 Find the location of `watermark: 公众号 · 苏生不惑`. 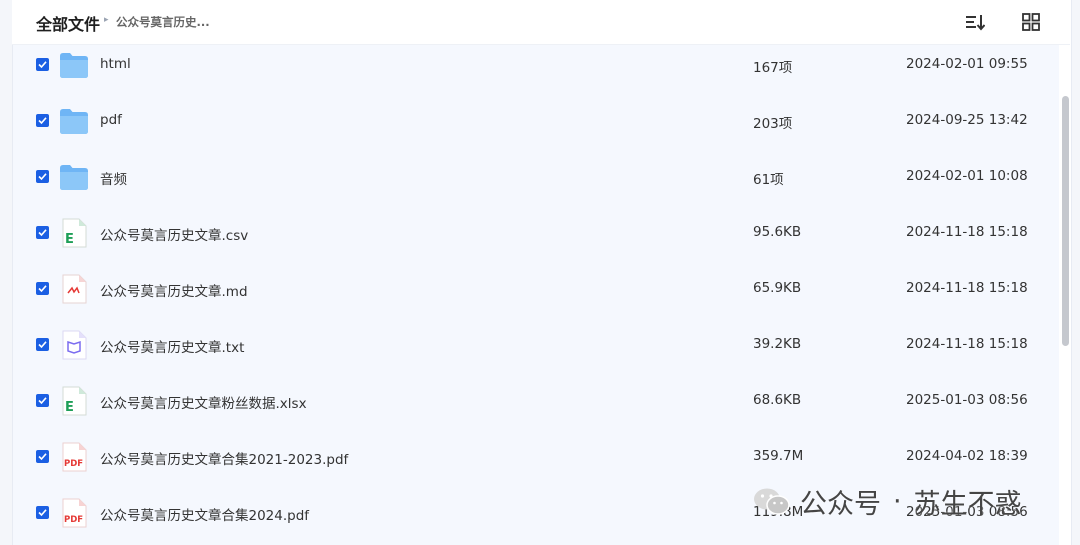

watermark: 公众号 · 苏生不惑 is located at coordinates (887, 501).